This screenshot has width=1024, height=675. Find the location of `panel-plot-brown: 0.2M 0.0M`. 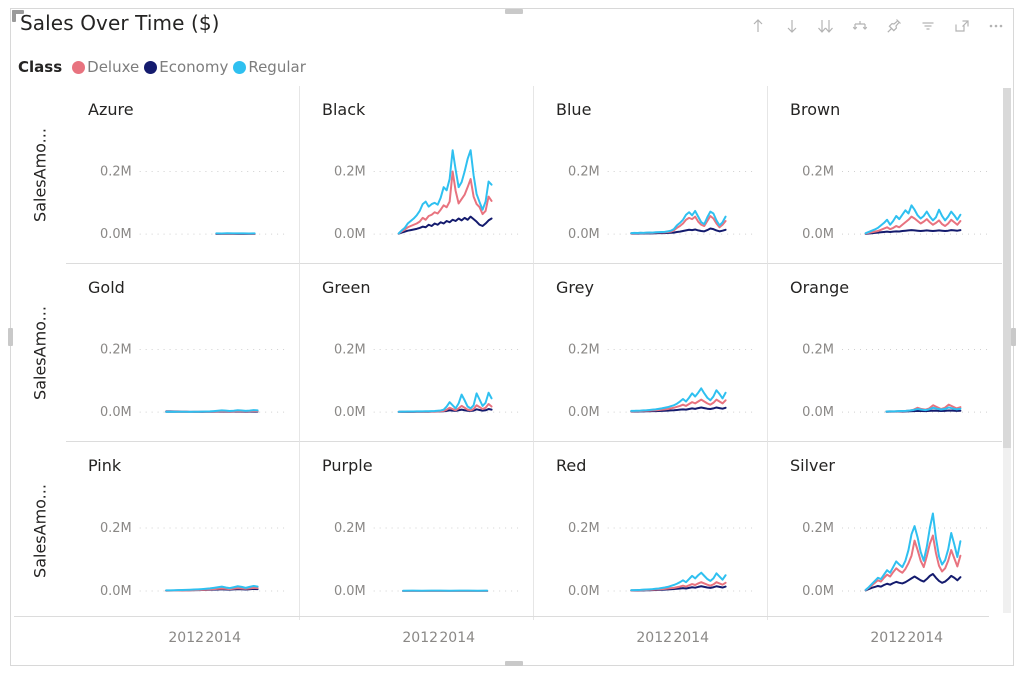

panel-plot-brown: 0.2M 0.0M is located at coordinates (885, 174).